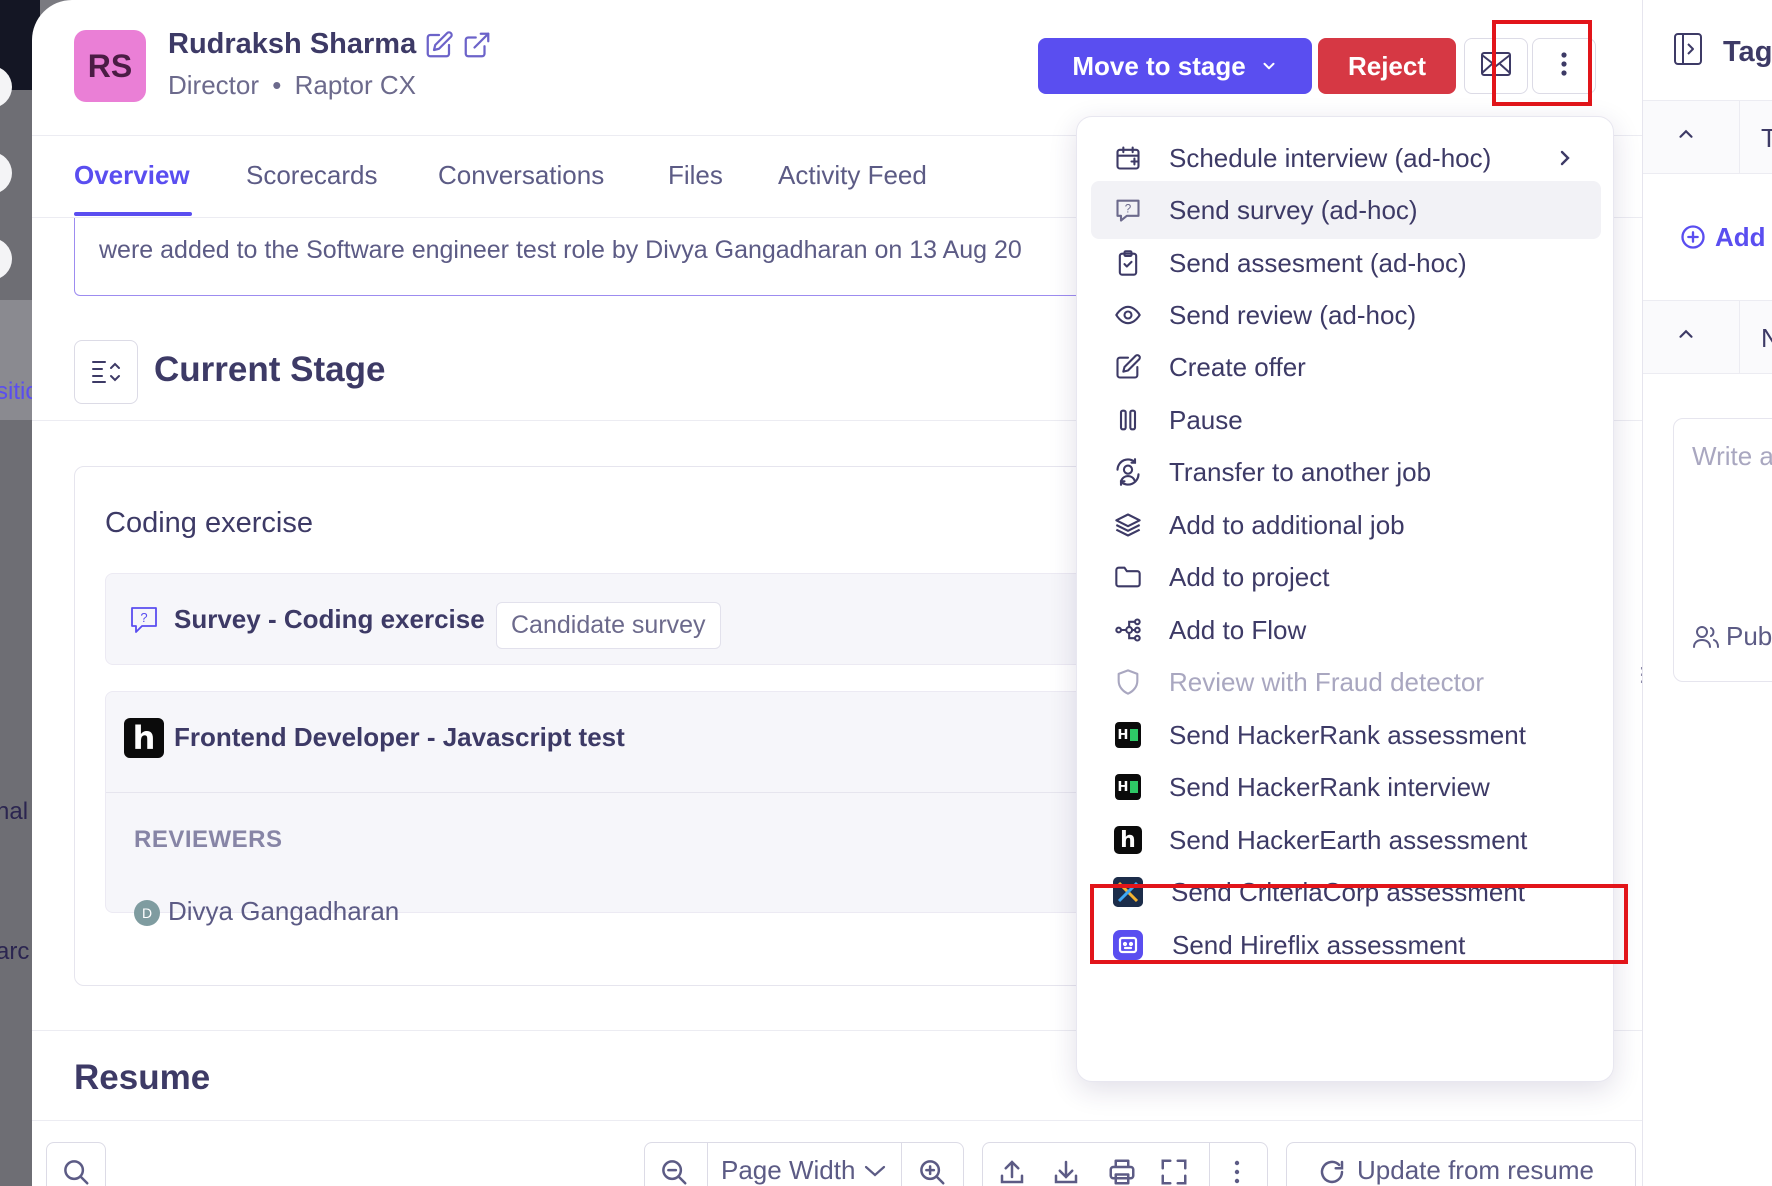 The height and width of the screenshot is (1186, 1772). Describe the element at coordinates (214, 85) in the screenshot. I see `candidate-title: Director` at that location.